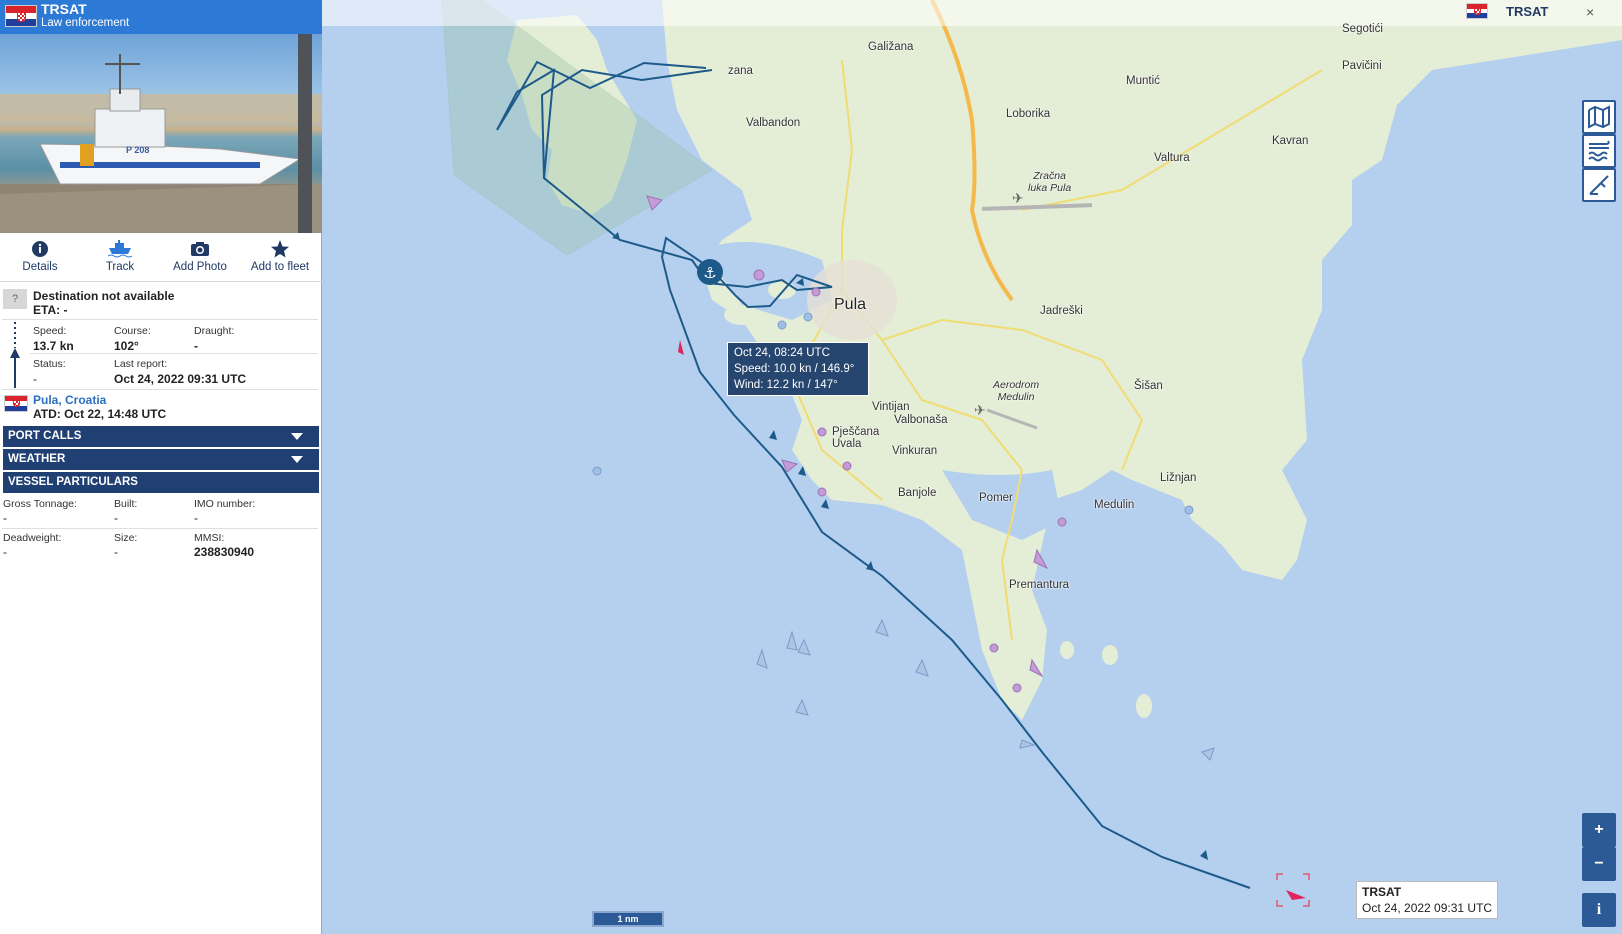 This screenshot has height=934, width=1622. What do you see at coordinates (49, 364) in the screenshot?
I see `status-label: Status:` at bounding box center [49, 364].